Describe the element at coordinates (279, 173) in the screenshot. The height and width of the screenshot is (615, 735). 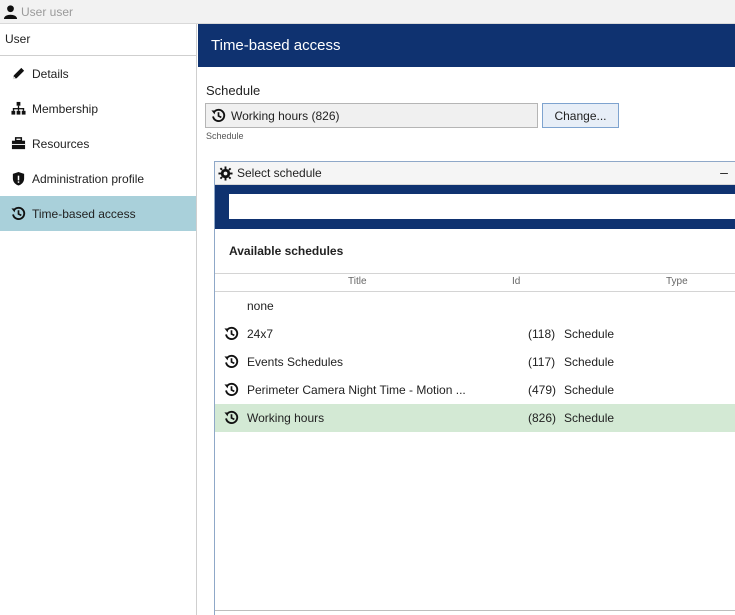
I see `popup-title: Select schedule` at that location.